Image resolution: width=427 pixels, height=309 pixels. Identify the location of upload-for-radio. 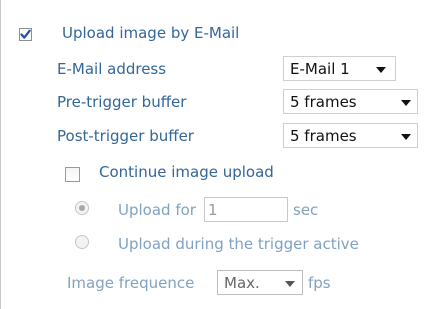
(82, 208).